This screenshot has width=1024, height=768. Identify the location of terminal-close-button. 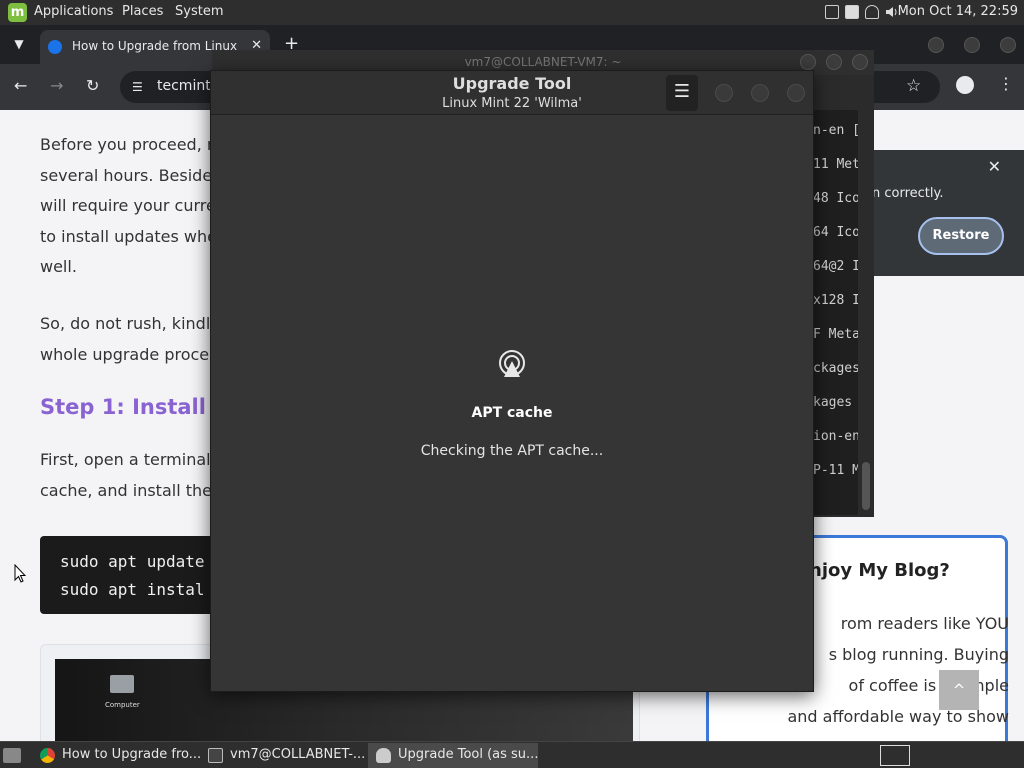
(860, 62).